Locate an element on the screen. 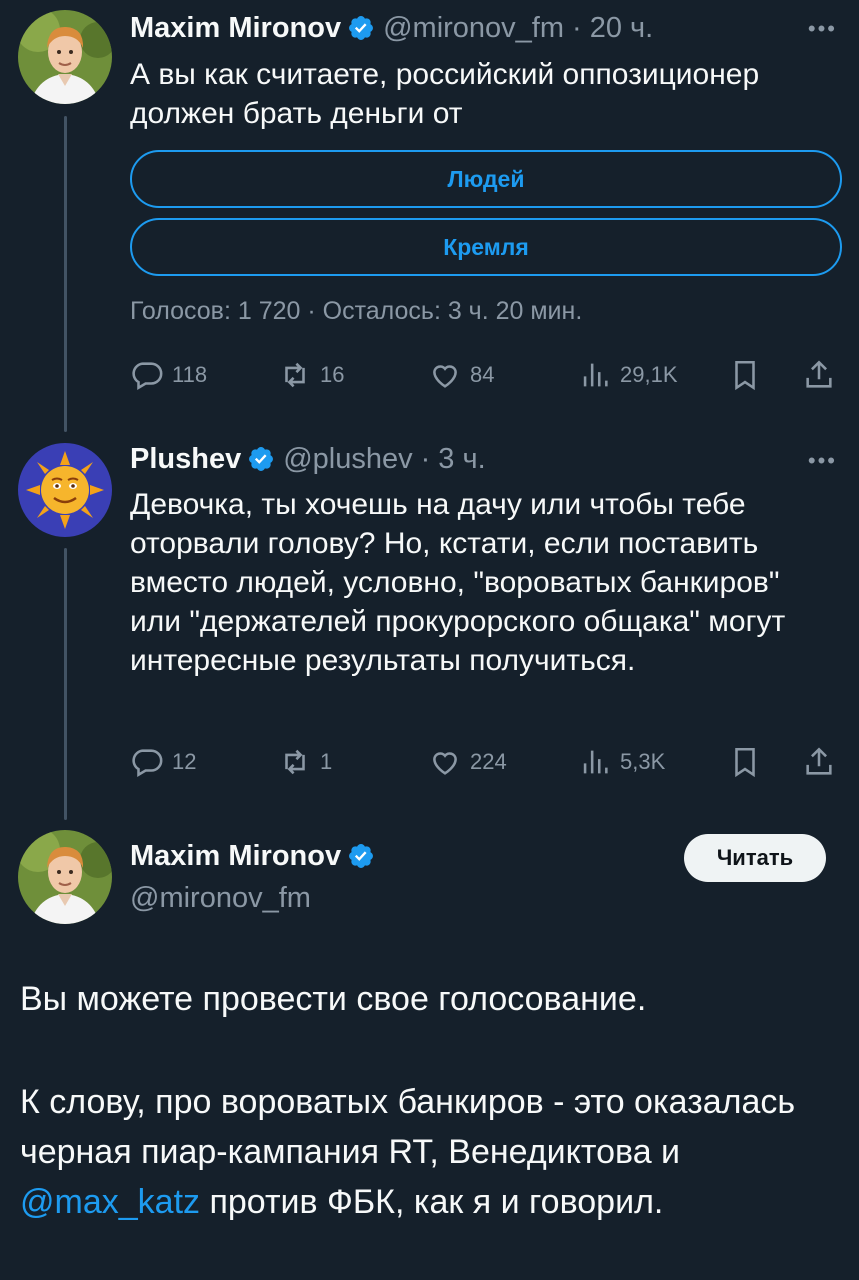 Image resolution: width=859 pixels, height=1280 pixels. tweet-header: Plushev @plushev · 3 ч. is located at coordinates (308, 459).